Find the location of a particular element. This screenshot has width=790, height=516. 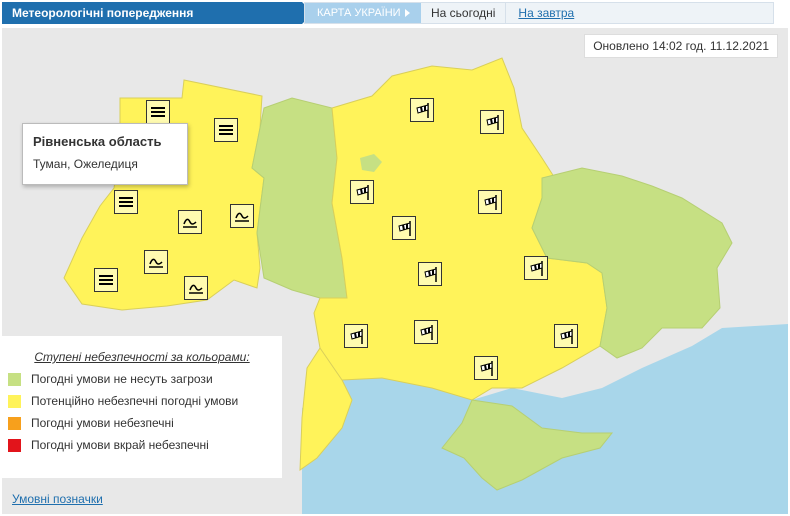

triangle-right-icon is located at coordinates (407, 13).